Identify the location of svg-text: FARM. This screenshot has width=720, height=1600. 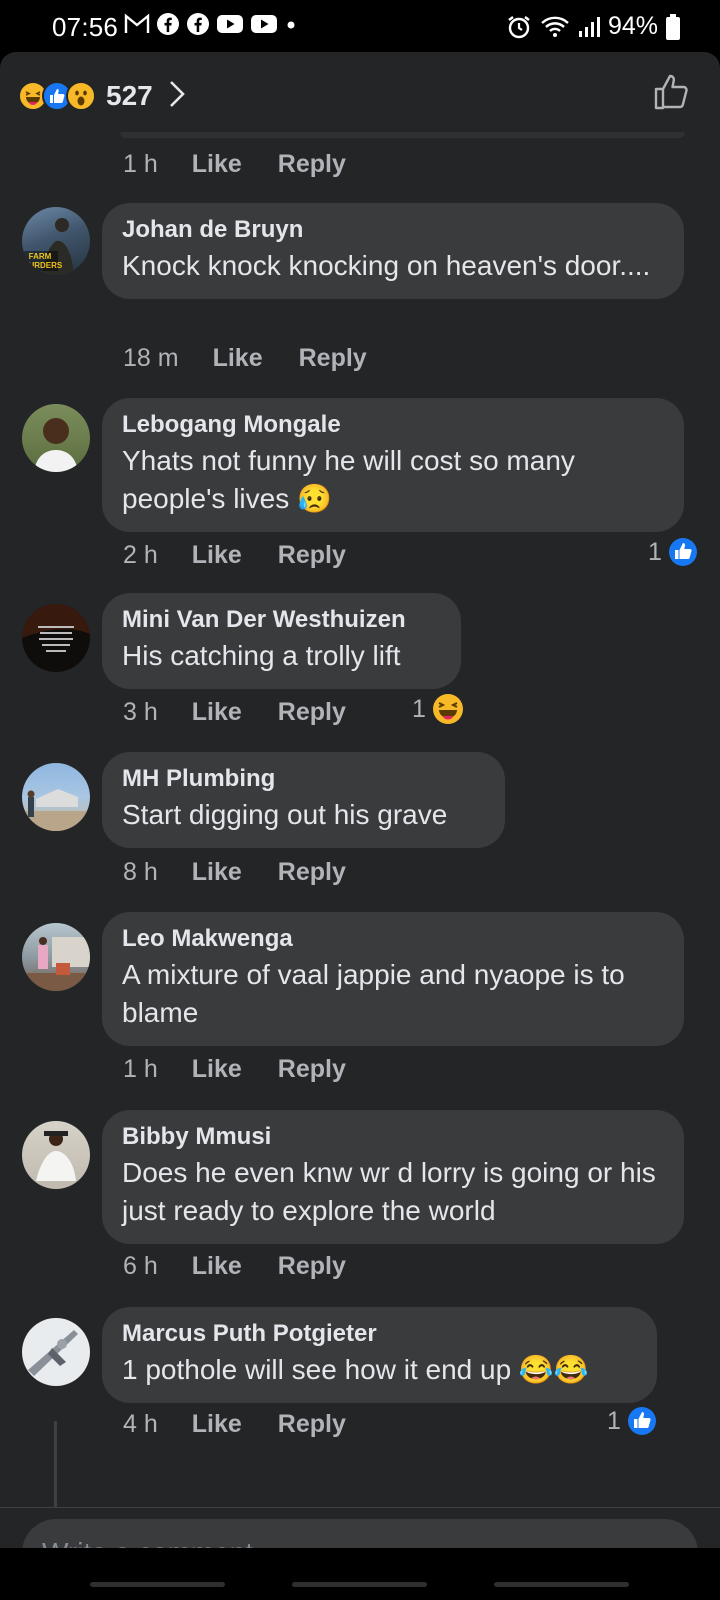
(40, 256).